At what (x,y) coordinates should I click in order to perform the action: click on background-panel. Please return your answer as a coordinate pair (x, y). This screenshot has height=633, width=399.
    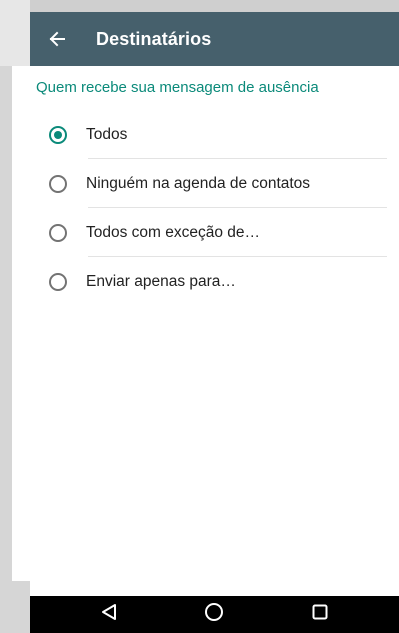
    Looking at the image, I should click on (21, 323).